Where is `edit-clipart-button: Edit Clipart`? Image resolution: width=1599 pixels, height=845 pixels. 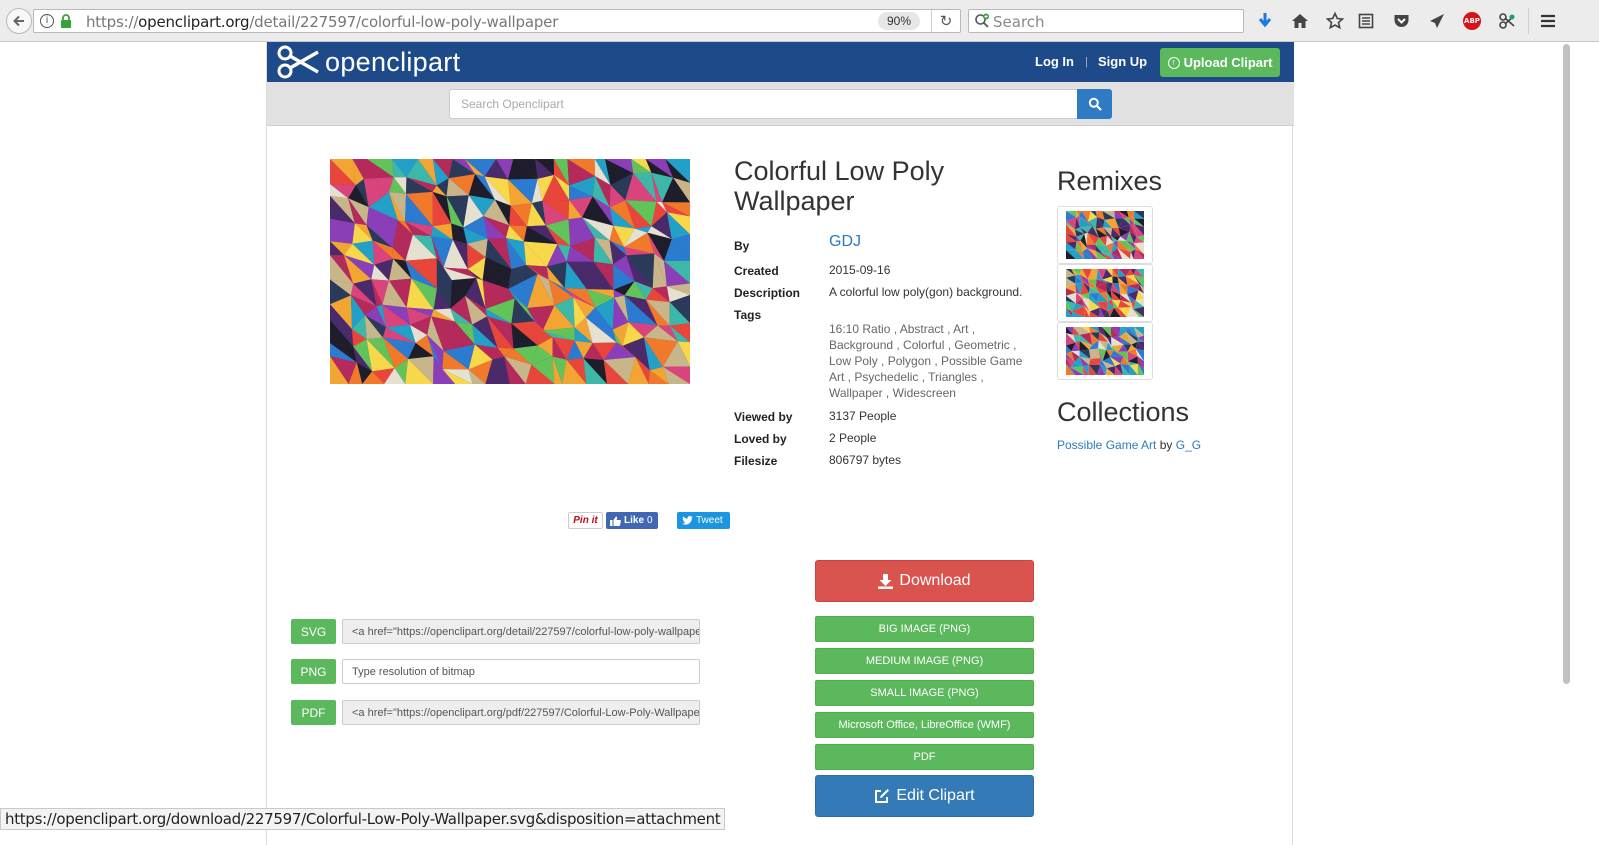 edit-clipart-button: Edit Clipart is located at coordinates (924, 796).